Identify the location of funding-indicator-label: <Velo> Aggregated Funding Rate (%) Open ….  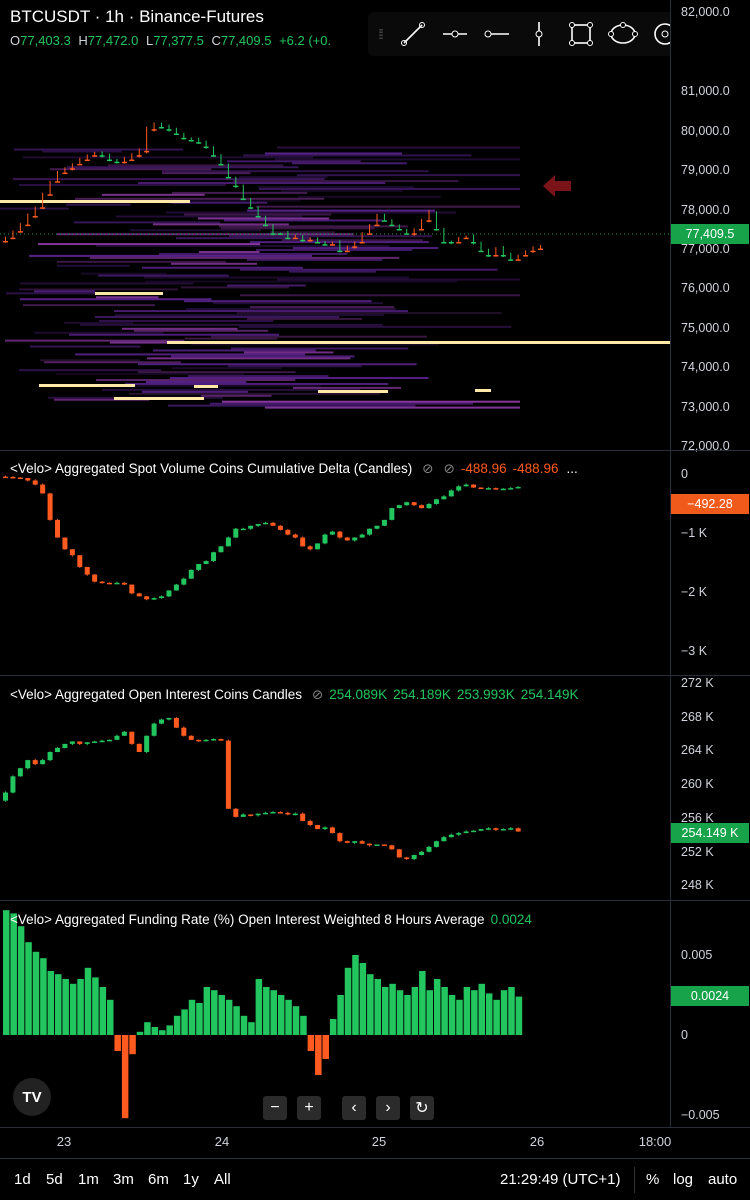
(271, 919).